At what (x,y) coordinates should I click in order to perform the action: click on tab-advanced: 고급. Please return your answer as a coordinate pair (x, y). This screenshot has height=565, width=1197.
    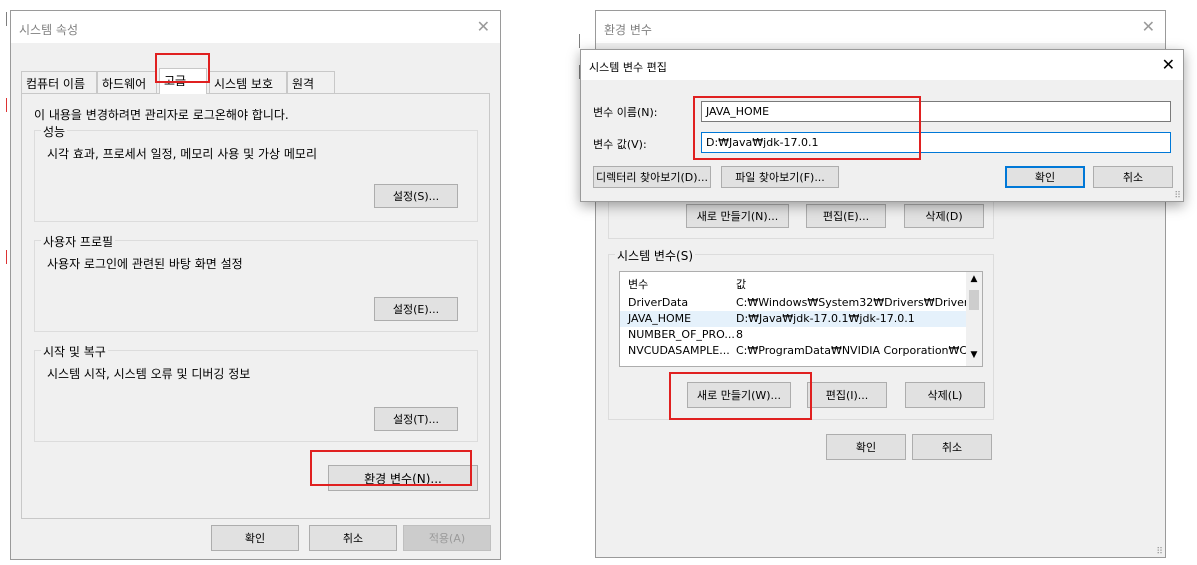
    Looking at the image, I should click on (183, 81).